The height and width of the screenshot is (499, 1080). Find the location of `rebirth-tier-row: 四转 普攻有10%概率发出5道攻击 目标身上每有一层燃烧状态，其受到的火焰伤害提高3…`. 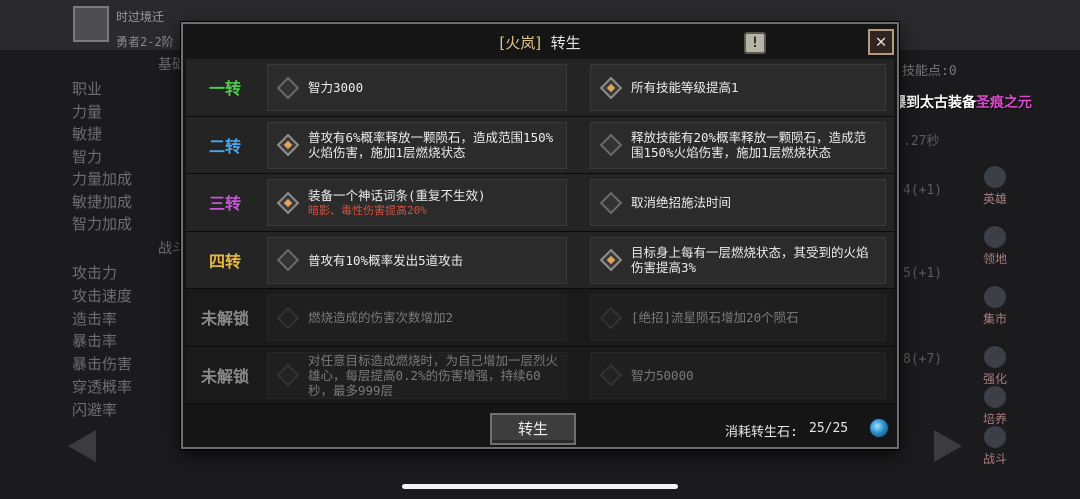

rebirth-tier-row: 四转 普攻有10%概率发出5道攻击 目标身上每有一层燃烧状态，其受到的火焰伤害提高3… is located at coordinates (540, 260).